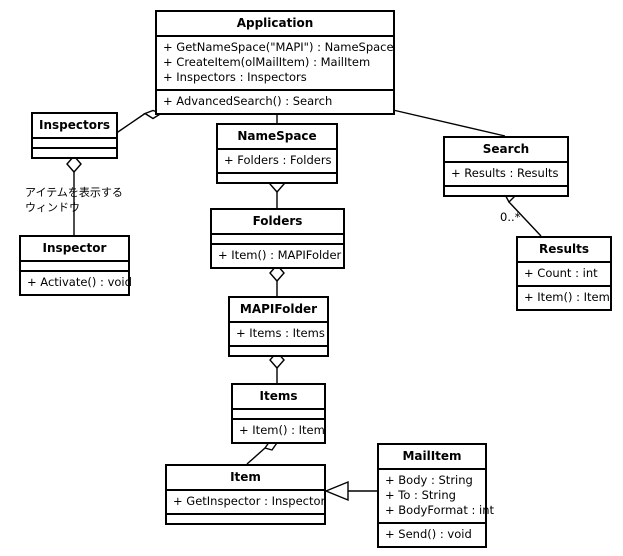 This screenshot has width=623, height=556. I want to click on class-feature: + To : String, so click(420, 495).